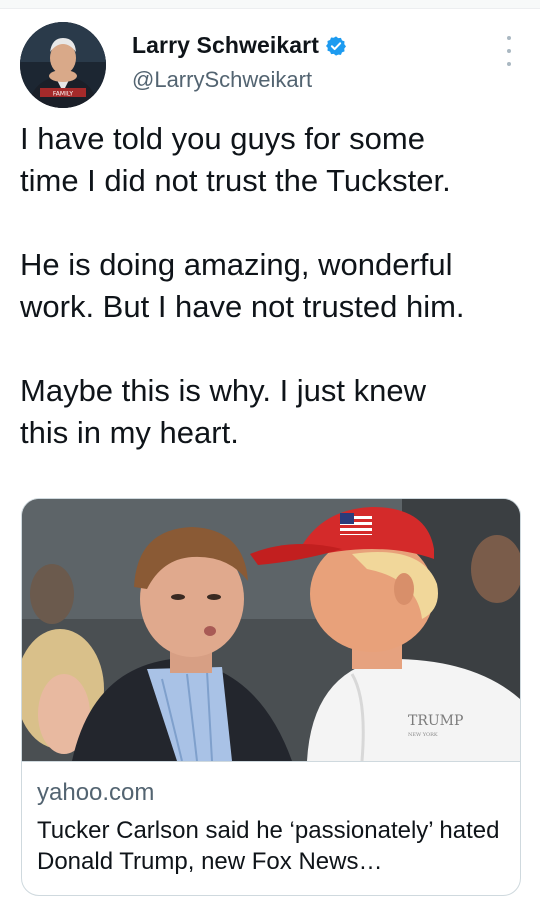 This screenshot has height=900, width=540. Describe the element at coordinates (225, 45) in the screenshot. I see `display-name: Larry Schweikart` at that location.